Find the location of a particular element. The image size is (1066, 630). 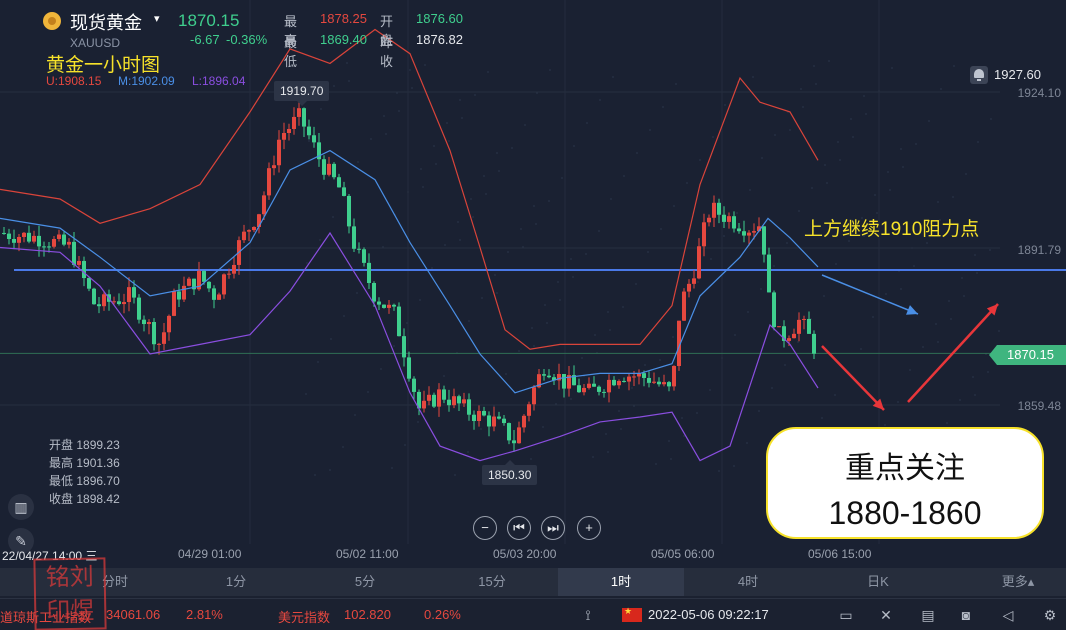

tab-timeframe-4h: 4时 is located at coordinates (748, 582).